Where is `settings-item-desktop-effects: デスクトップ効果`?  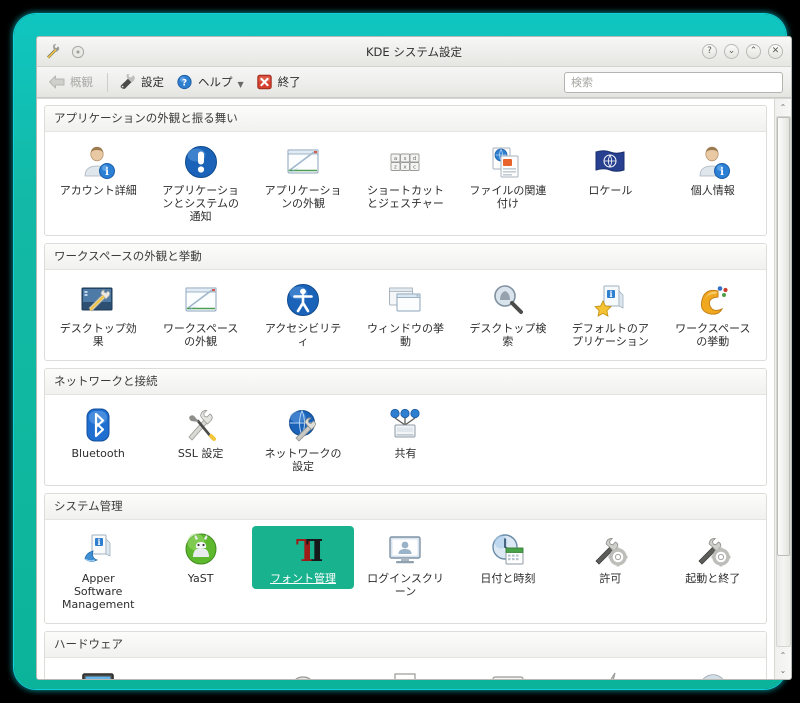
settings-item-desktop-effects: デスクトップ効果 is located at coordinates (98, 314).